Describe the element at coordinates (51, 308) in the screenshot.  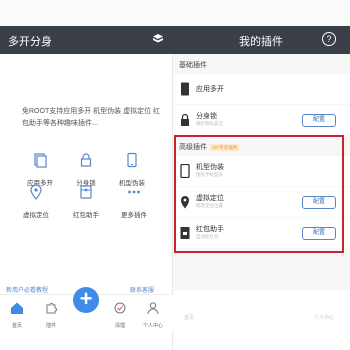
I see `puzzle-icon` at that location.